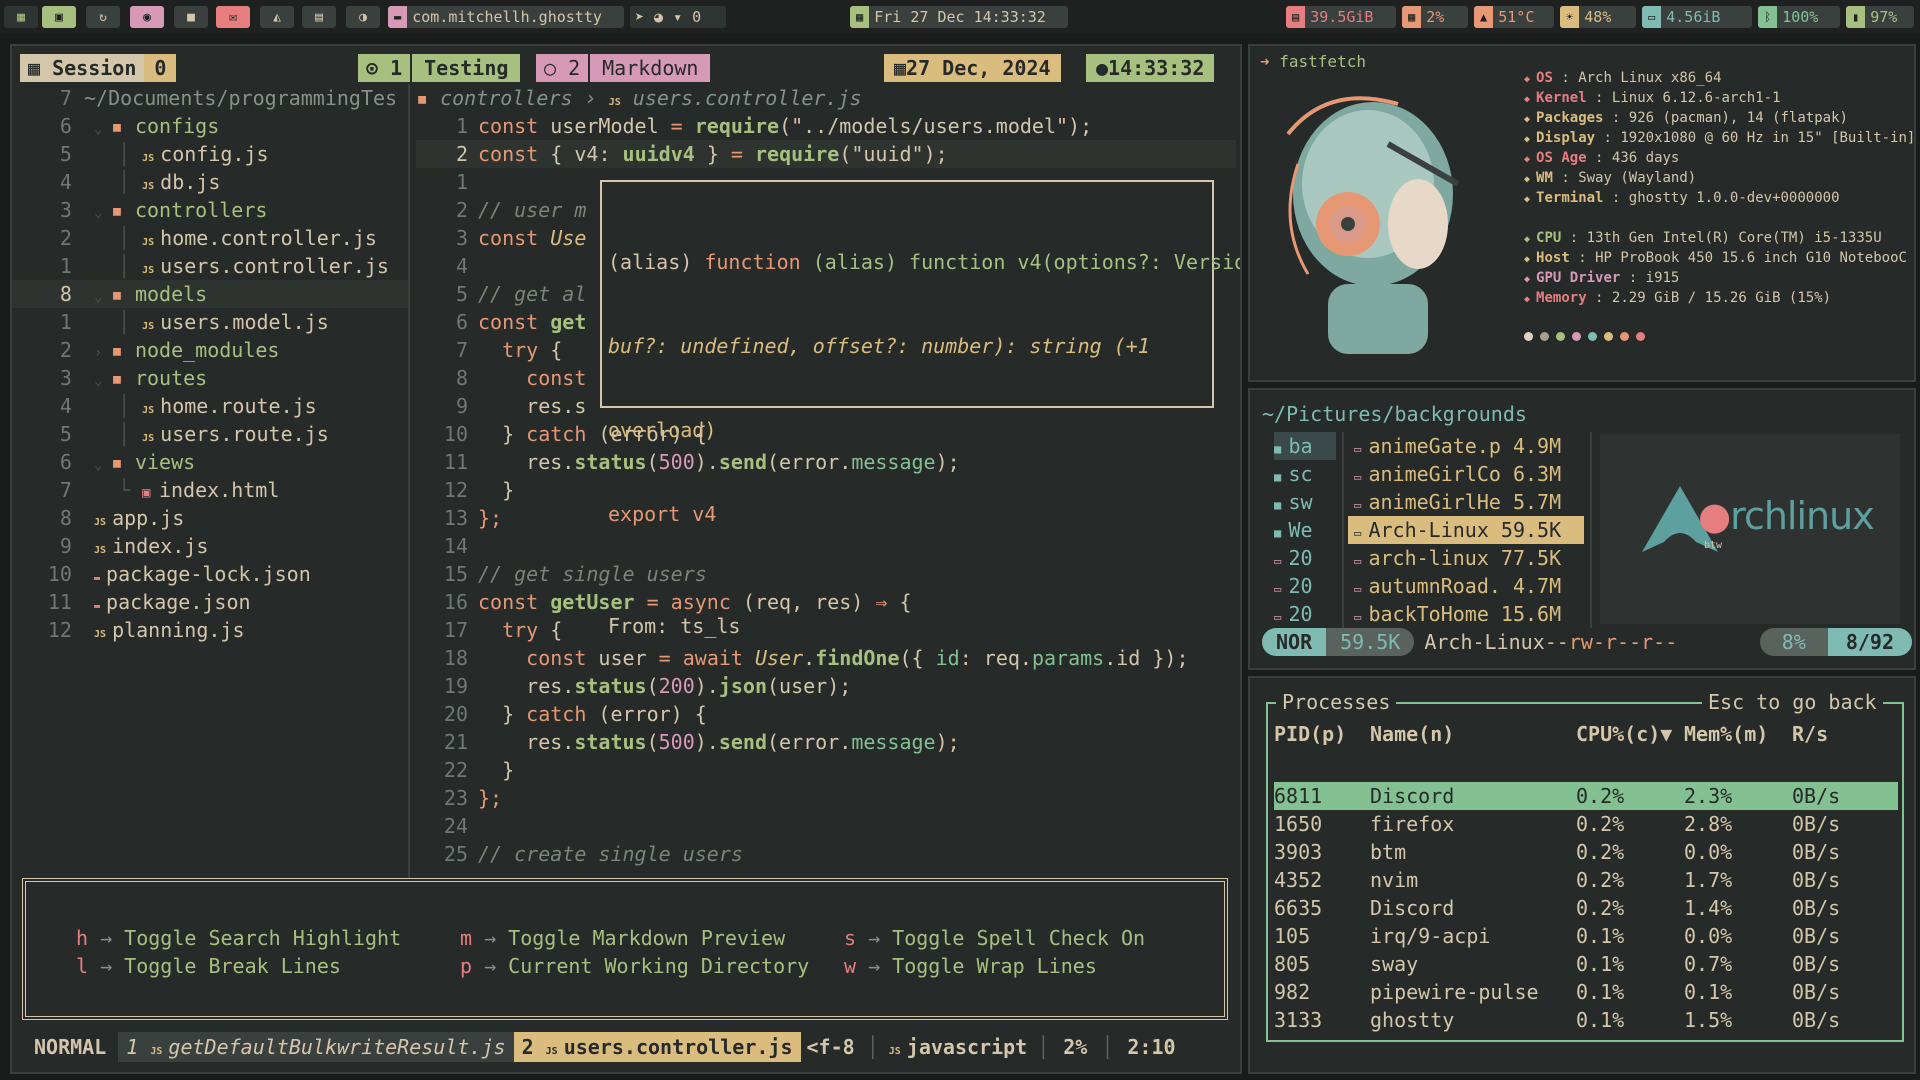 The height and width of the screenshot is (1080, 1920). What do you see at coordinates (1574, 238) in the screenshot?
I see `info-sep: :` at bounding box center [1574, 238].